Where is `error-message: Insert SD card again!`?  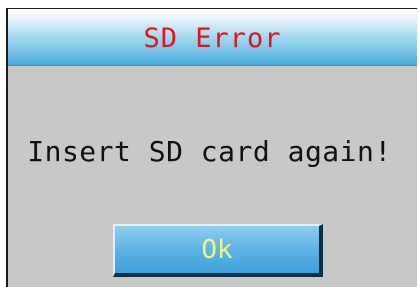 error-message: Insert SD card again! is located at coordinates (209, 151).